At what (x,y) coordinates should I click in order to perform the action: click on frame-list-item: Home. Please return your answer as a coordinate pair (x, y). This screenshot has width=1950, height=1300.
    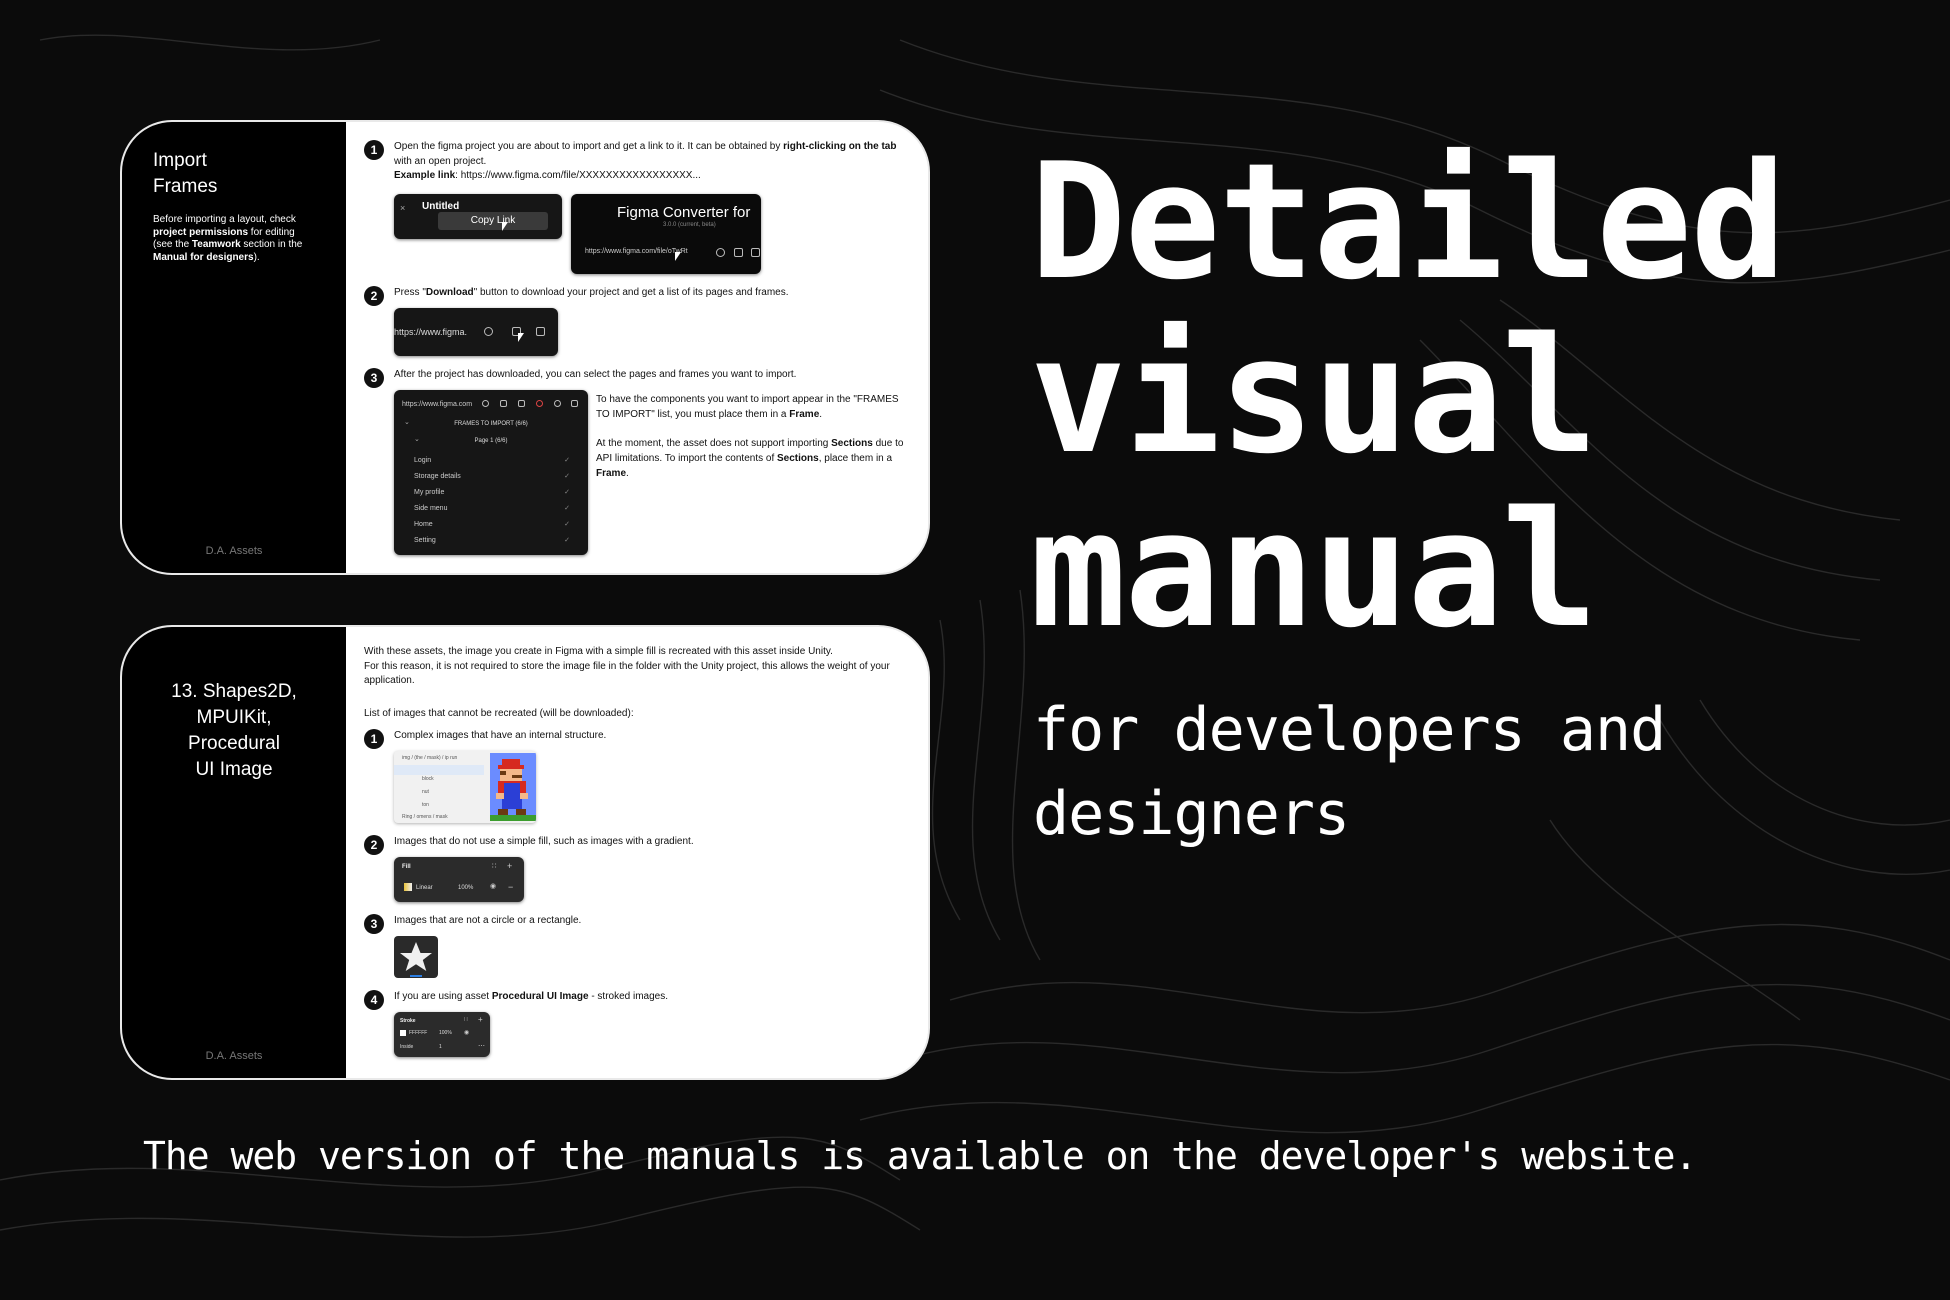
    Looking at the image, I should click on (423, 525).